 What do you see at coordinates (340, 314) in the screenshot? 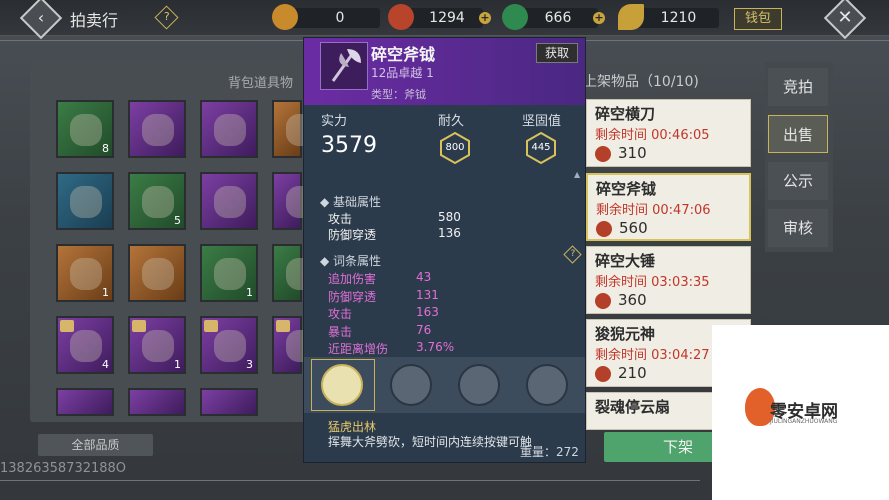
I see `affix-key: 攻击` at bounding box center [340, 314].